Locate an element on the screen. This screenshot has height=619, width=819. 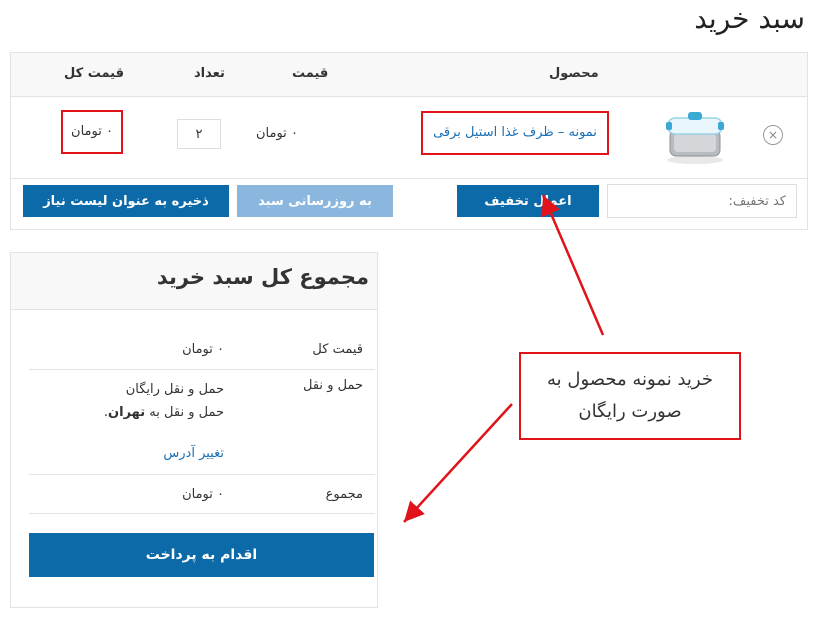
subtotal-value: ۰ تومان is located at coordinates (203, 349).